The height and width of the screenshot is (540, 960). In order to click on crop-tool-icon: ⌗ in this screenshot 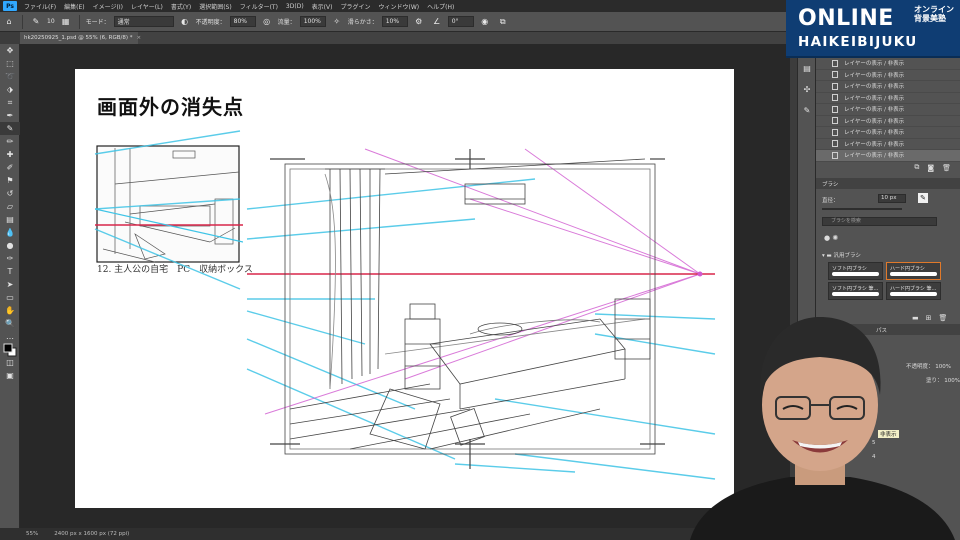, I will do `click(10, 102)`.